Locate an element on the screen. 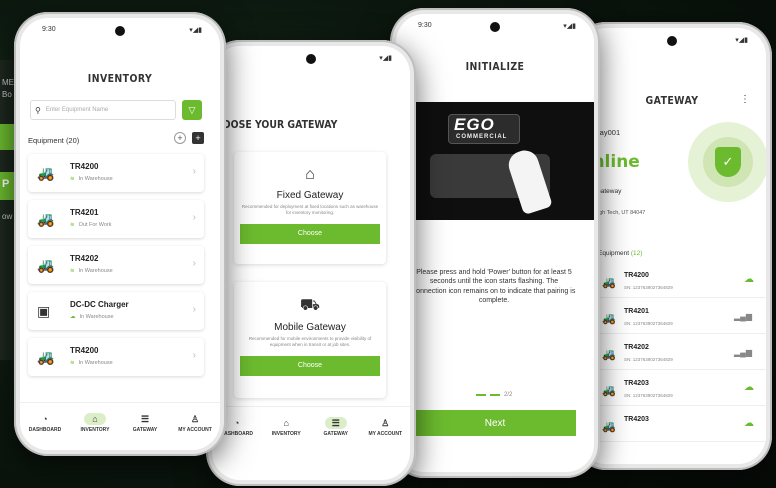  bg-text: ME is located at coordinates (8, 82).